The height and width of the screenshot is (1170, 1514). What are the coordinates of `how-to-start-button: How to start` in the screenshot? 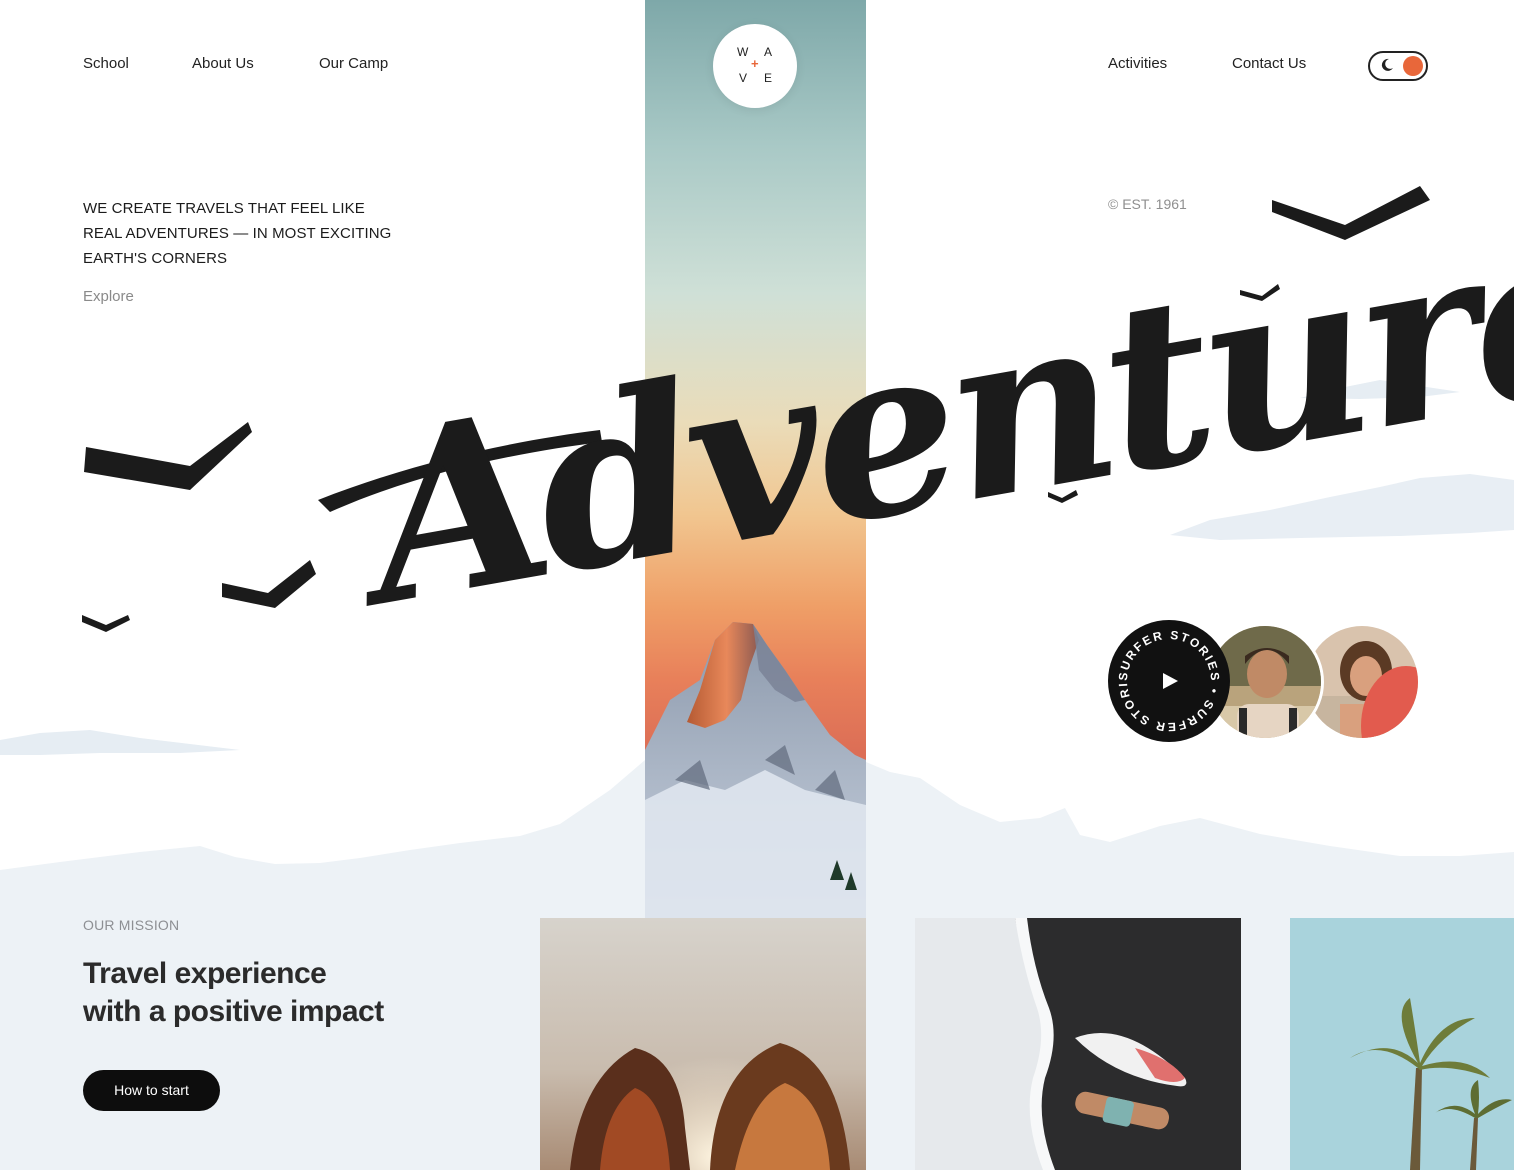 It's located at (151, 1090).